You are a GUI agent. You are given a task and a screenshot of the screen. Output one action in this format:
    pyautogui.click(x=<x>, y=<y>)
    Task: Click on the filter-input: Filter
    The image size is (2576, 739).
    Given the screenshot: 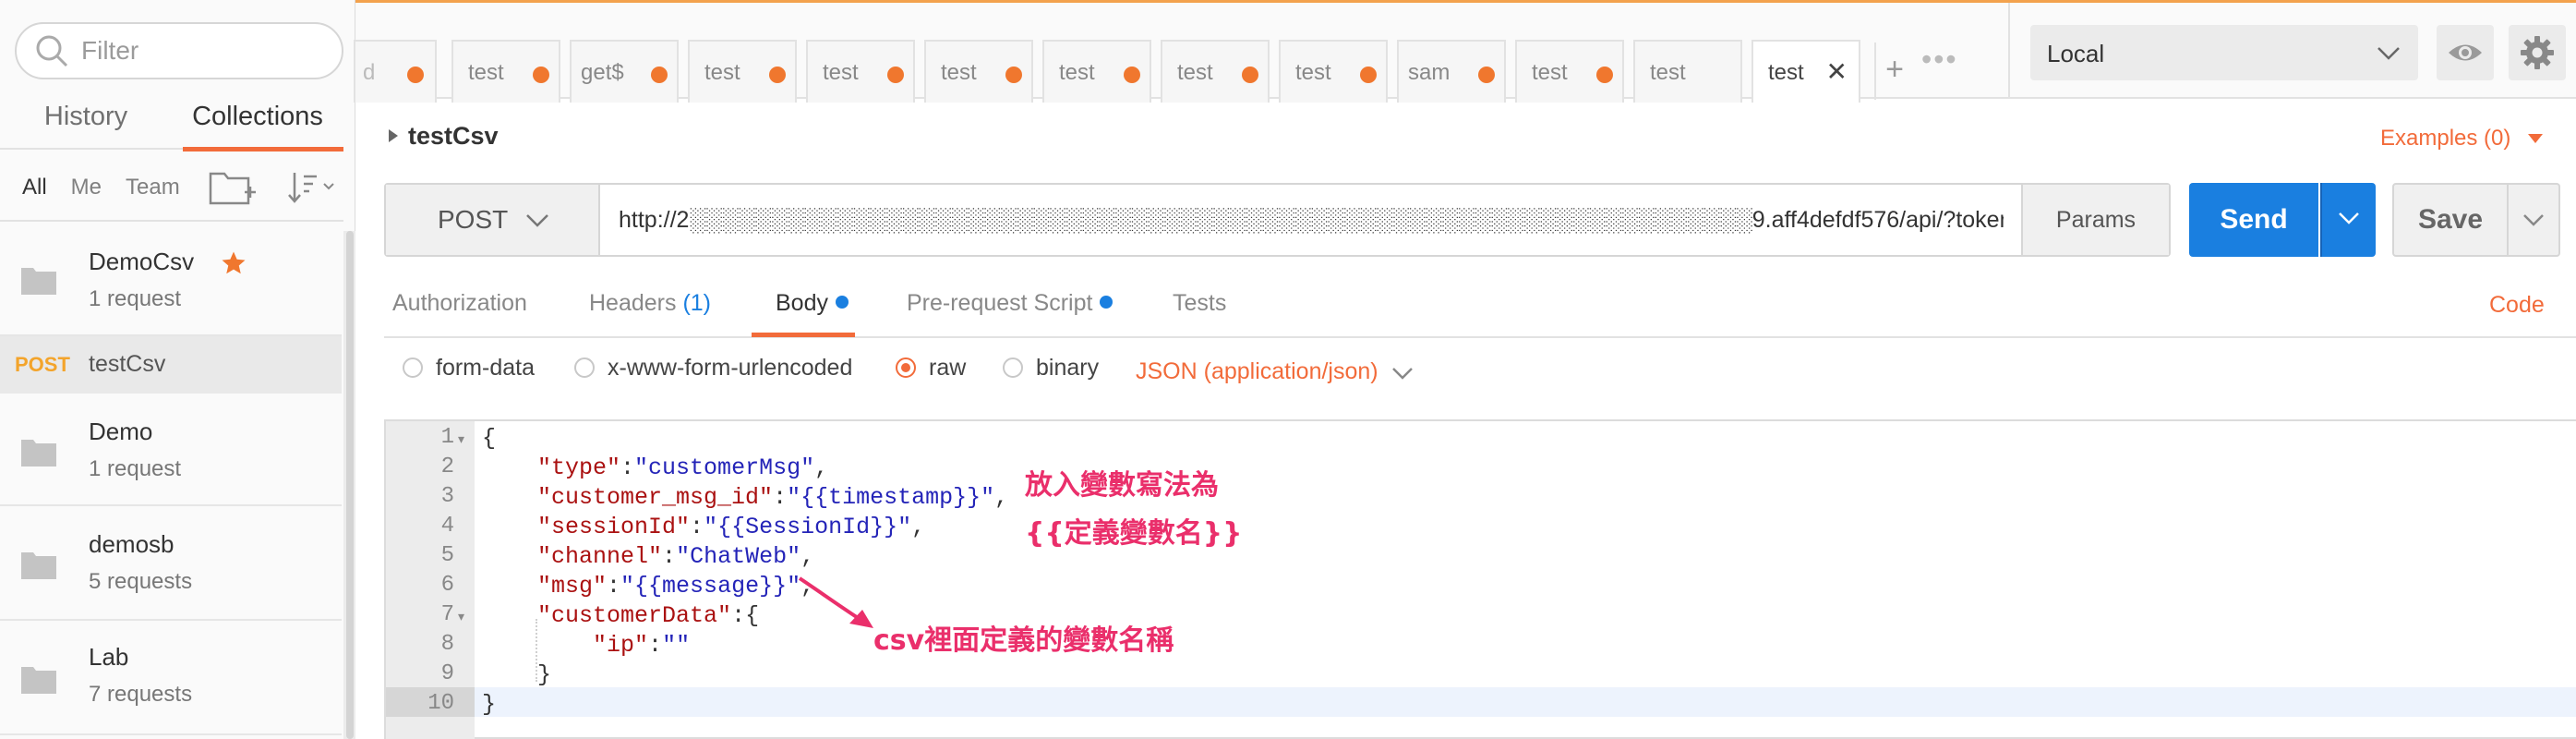 What is the action you would take?
    pyautogui.click(x=179, y=50)
    